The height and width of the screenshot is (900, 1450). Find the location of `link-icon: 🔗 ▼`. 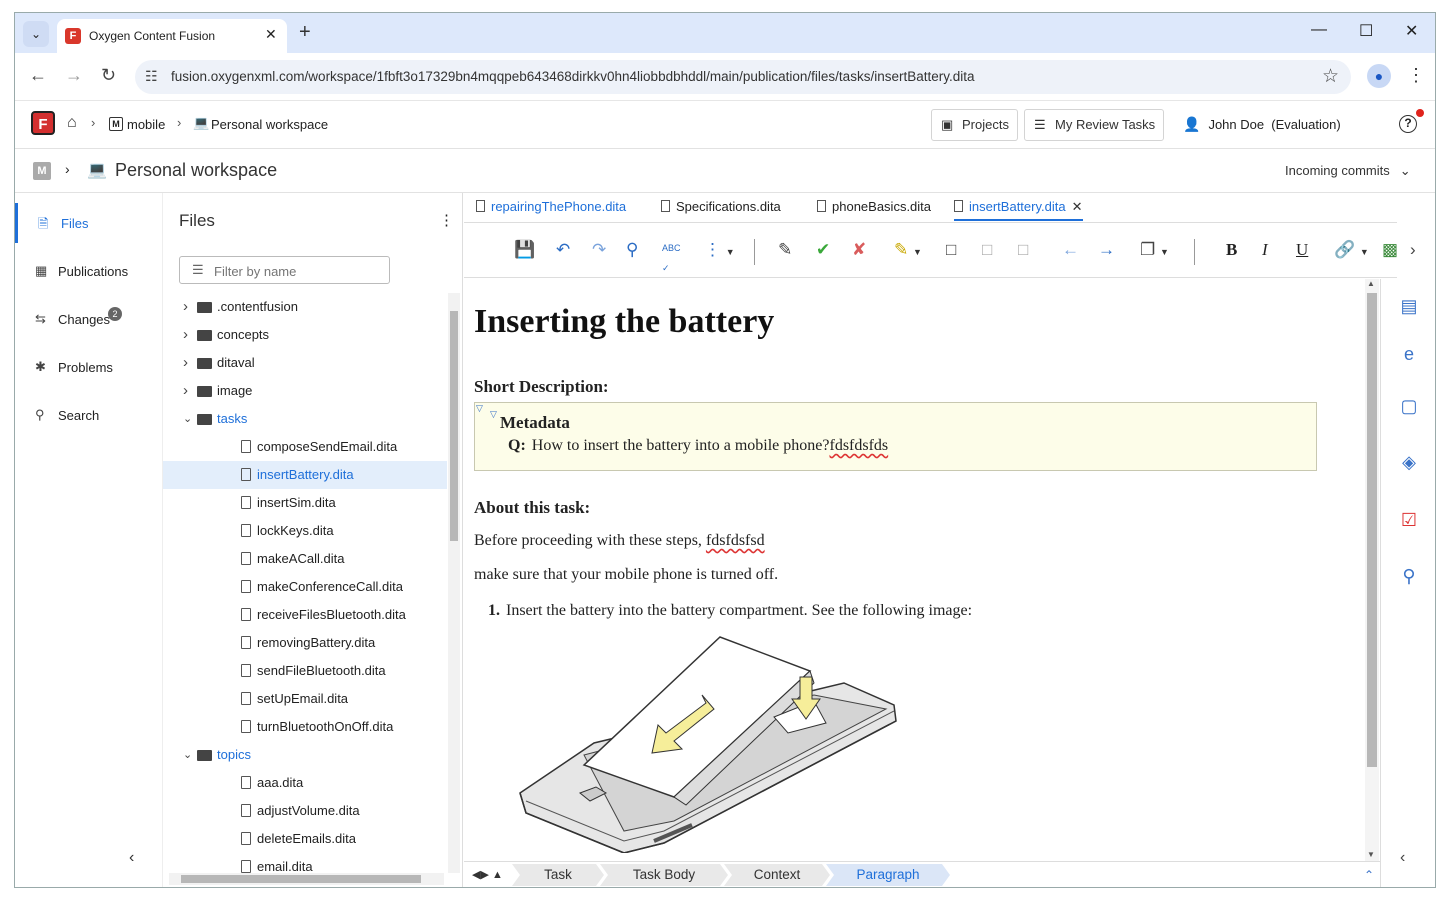

link-icon: 🔗 ▼ is located at coordinates (1351, 251).